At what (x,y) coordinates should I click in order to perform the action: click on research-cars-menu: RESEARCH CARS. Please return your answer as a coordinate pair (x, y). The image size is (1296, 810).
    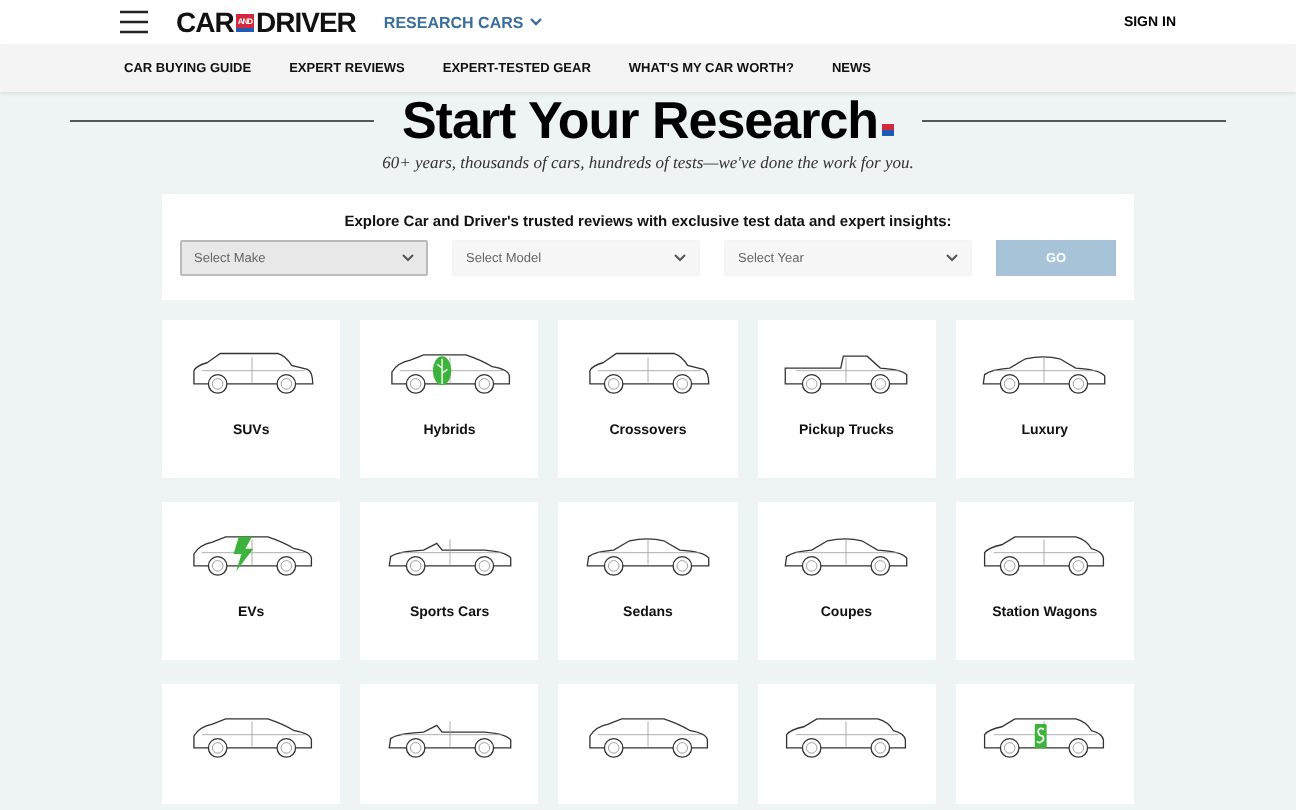
    Looking at the image, I should click on (462, 22).